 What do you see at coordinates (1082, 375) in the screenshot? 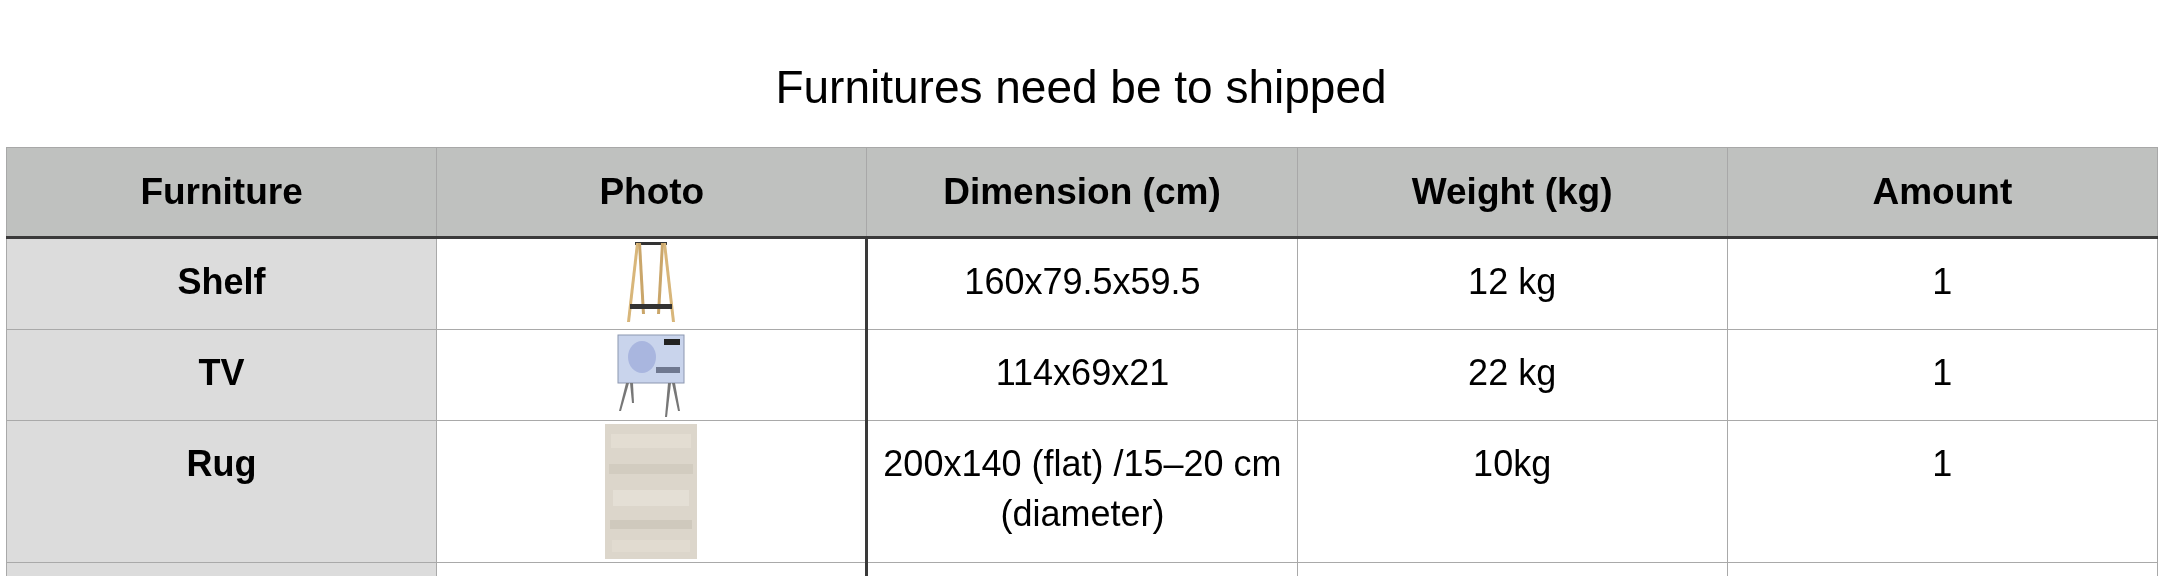
I see `table-cell: 114x69x21` at bounding box center [1082, 375].